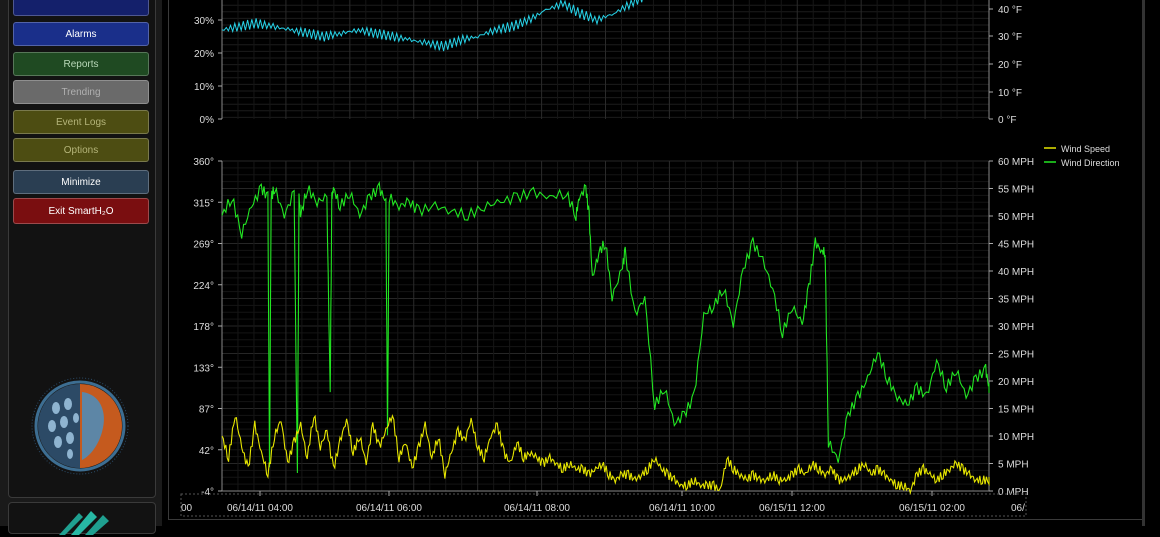  Describe the element at coordinates (81, 34) in the screenshot. I see `alarms-button: Alarms` at that location.